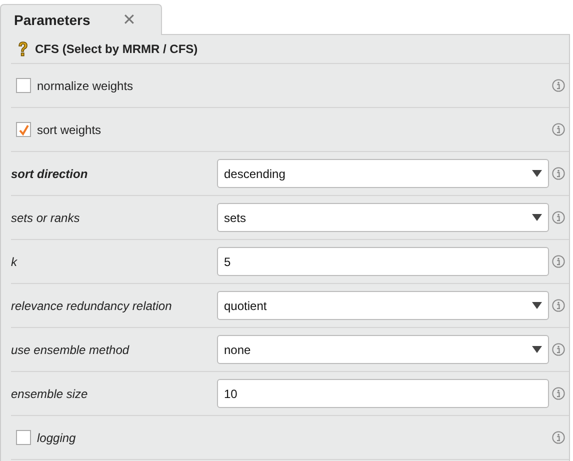 The height and width of the screenshot is (461, 573). I want to click on parameter-label: k, so click(14, 261).